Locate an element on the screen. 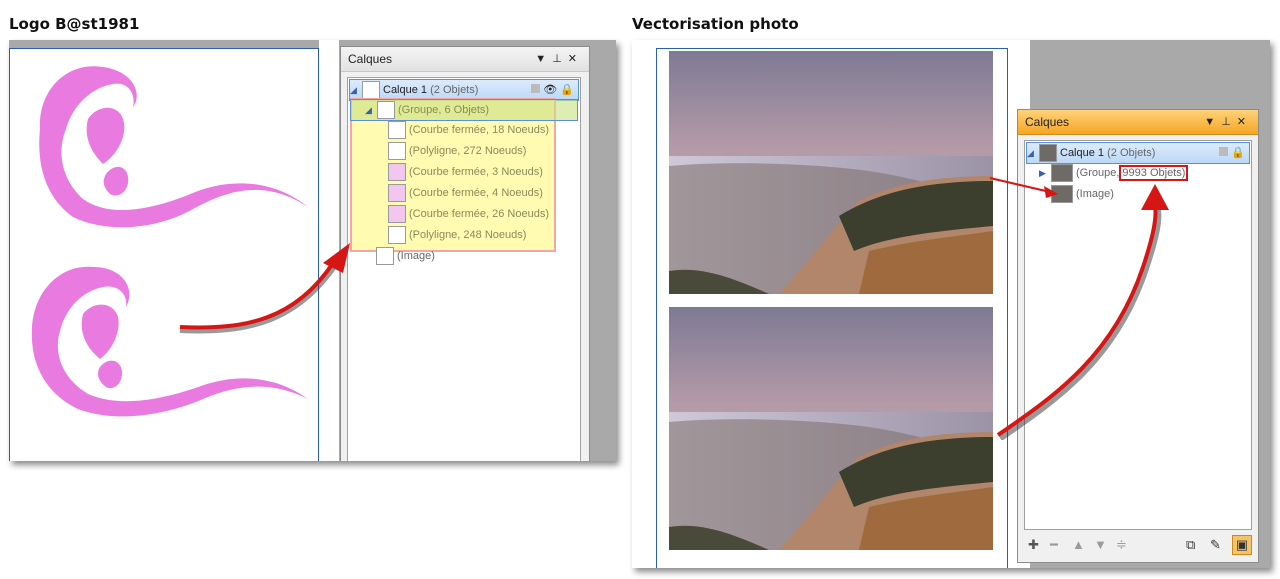  logo-artwork-top is located at coordinates (174, 147).